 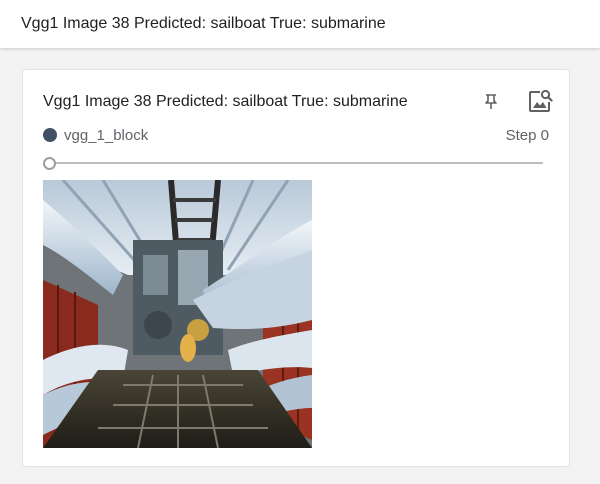 I want to click on slider-track, so click(x=297, y=163).